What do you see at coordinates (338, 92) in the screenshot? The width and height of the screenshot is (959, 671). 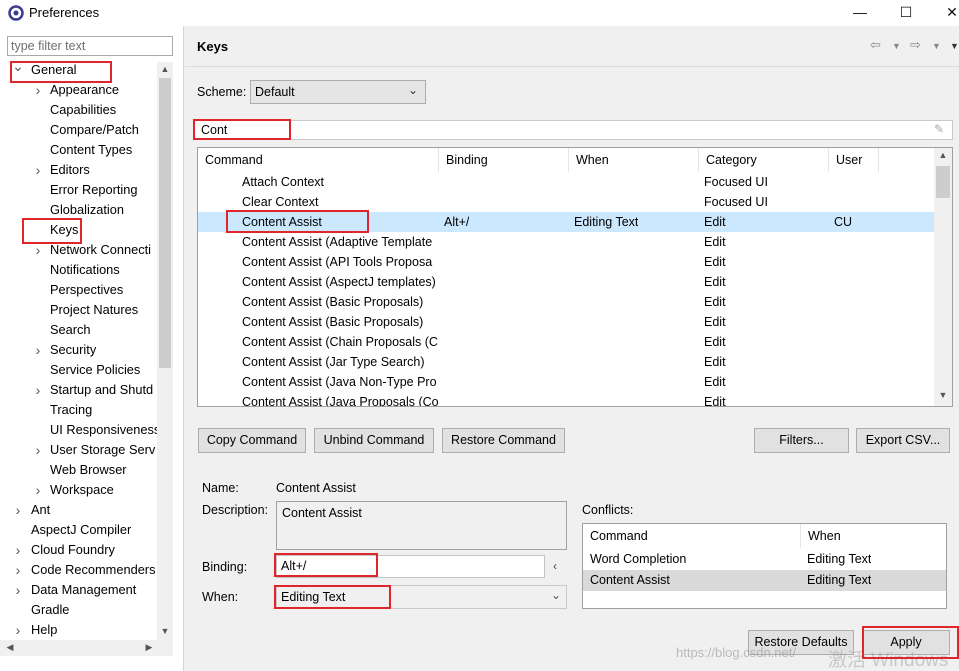 I see `scheme-select: Default` at bounding box center [338, 92].